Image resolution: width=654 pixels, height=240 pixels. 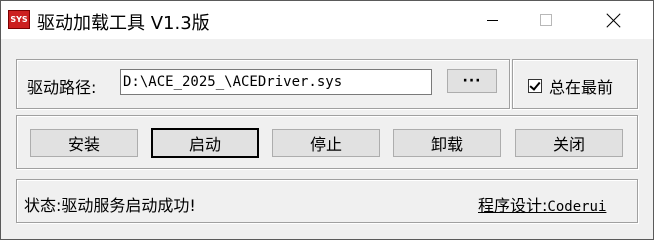 What do you see at coordinates (326, 143) in the screenshot?
I see `stop-button: 停止` at bounding box center [326, 143].